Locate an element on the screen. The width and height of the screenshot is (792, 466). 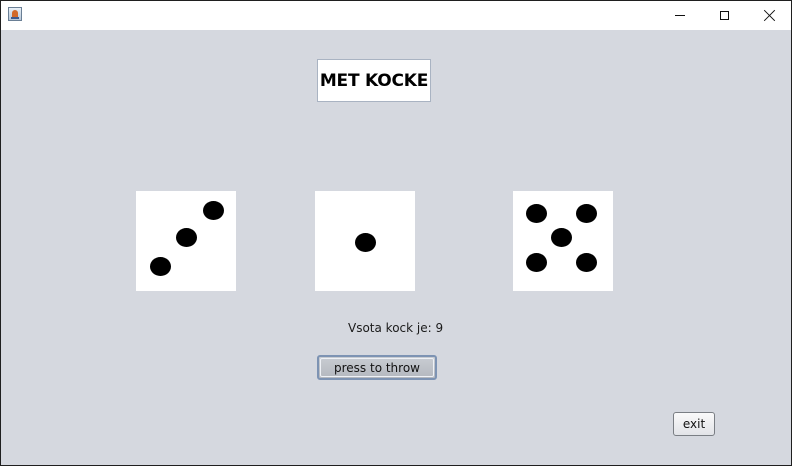
throw-button: press to throw is located at coordinates (377, 367).